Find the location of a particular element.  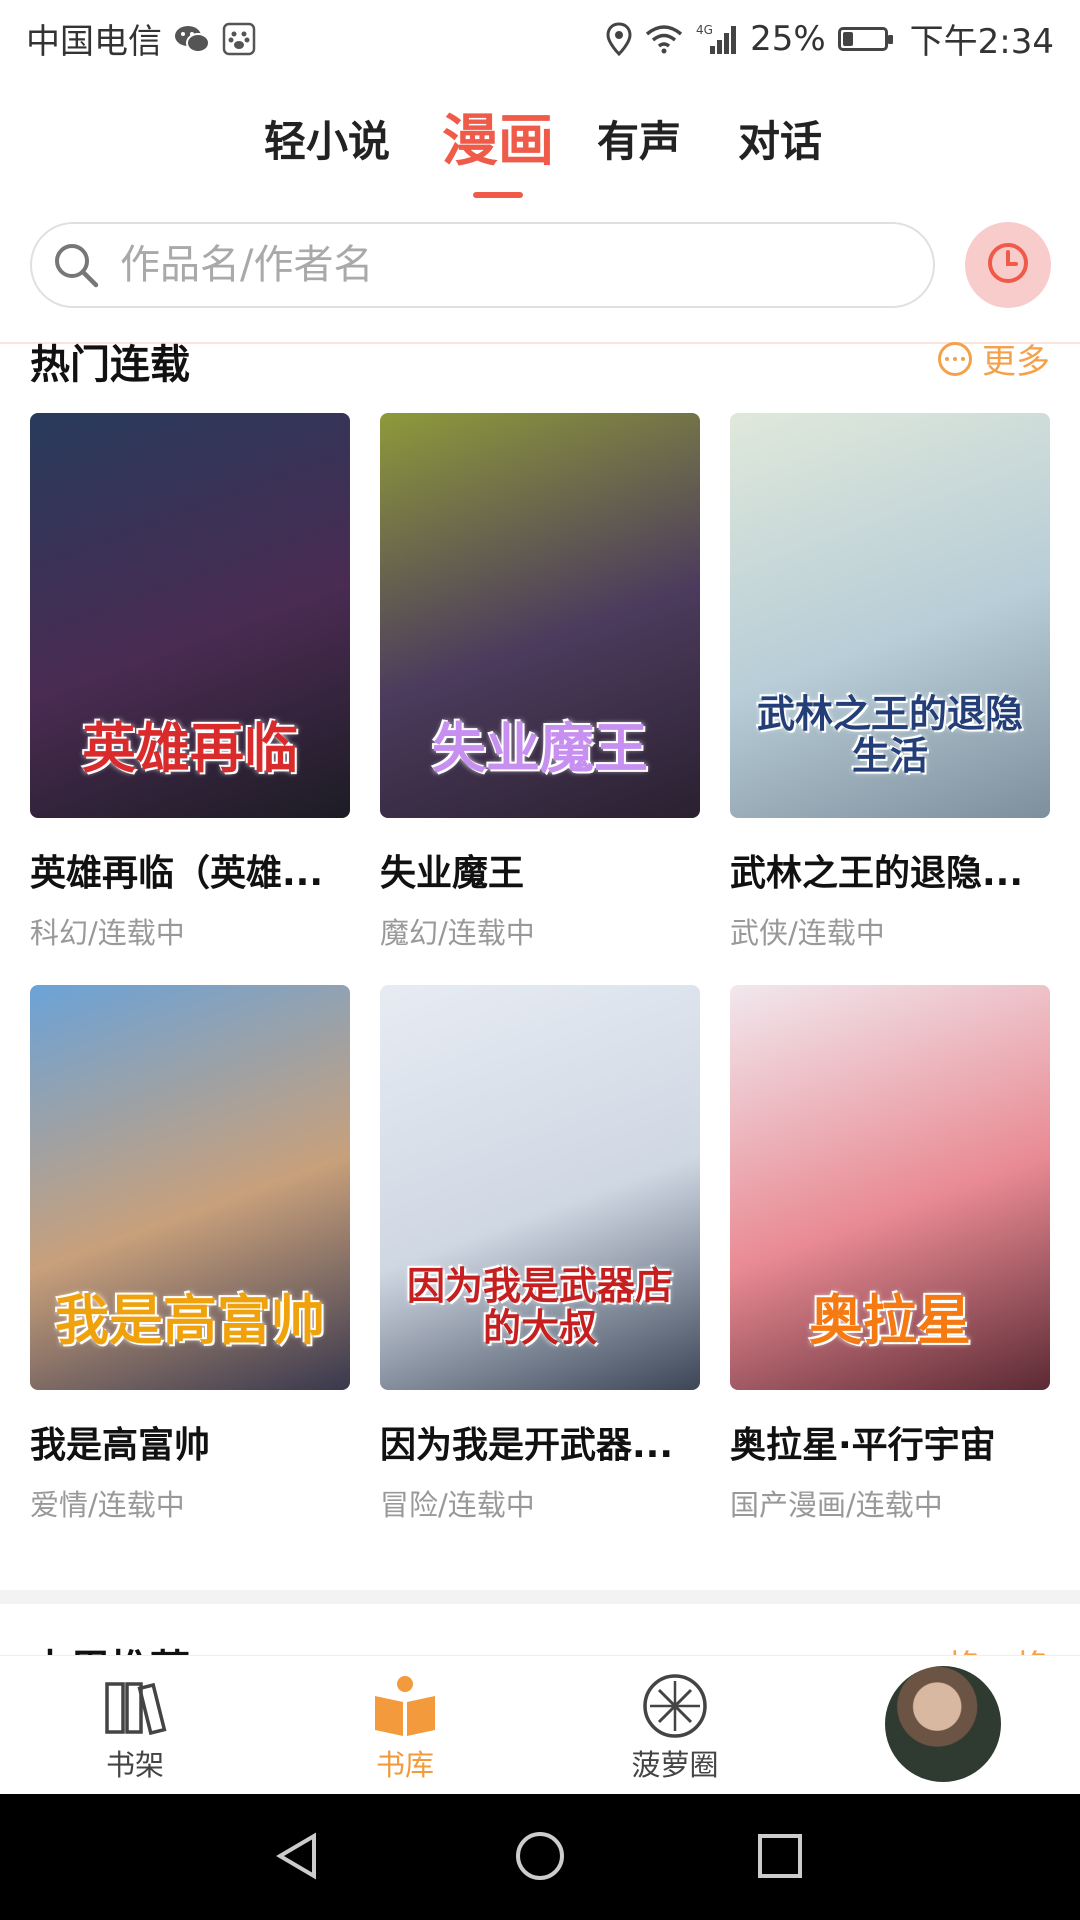

comic-card: 我是高富帅 我是高富帅 爱情/连载中 is located at coordinates (190, 1254).